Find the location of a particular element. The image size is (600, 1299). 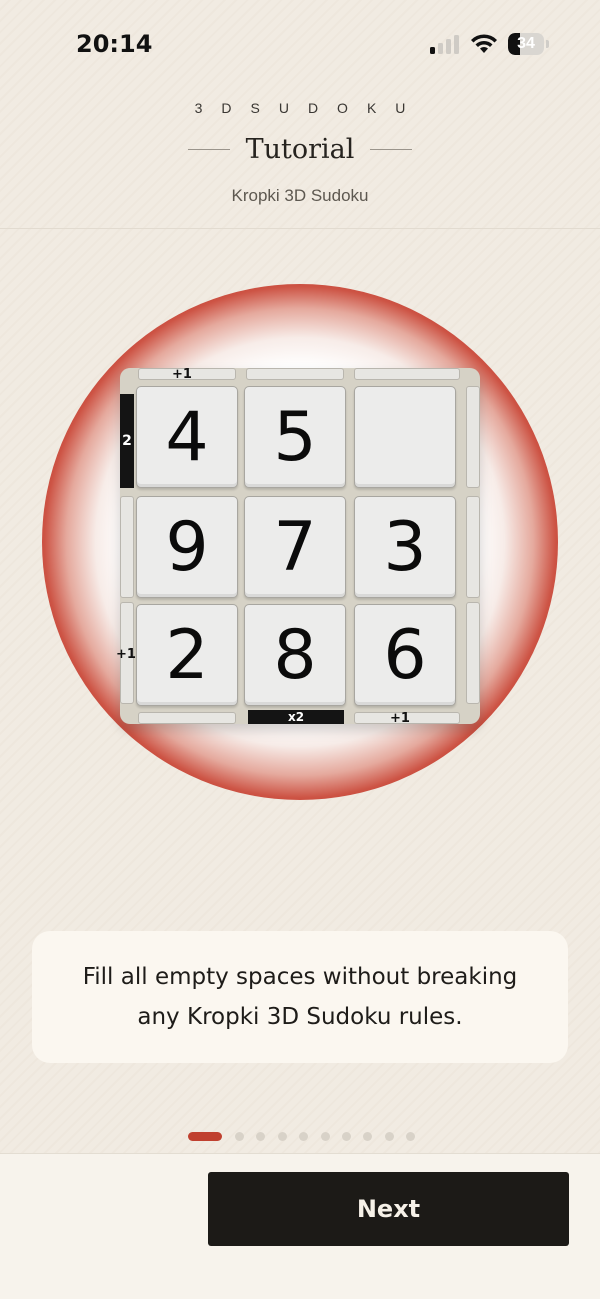

brand-wordmark: 3DSUDOKU is located at coordinates (309, 108).